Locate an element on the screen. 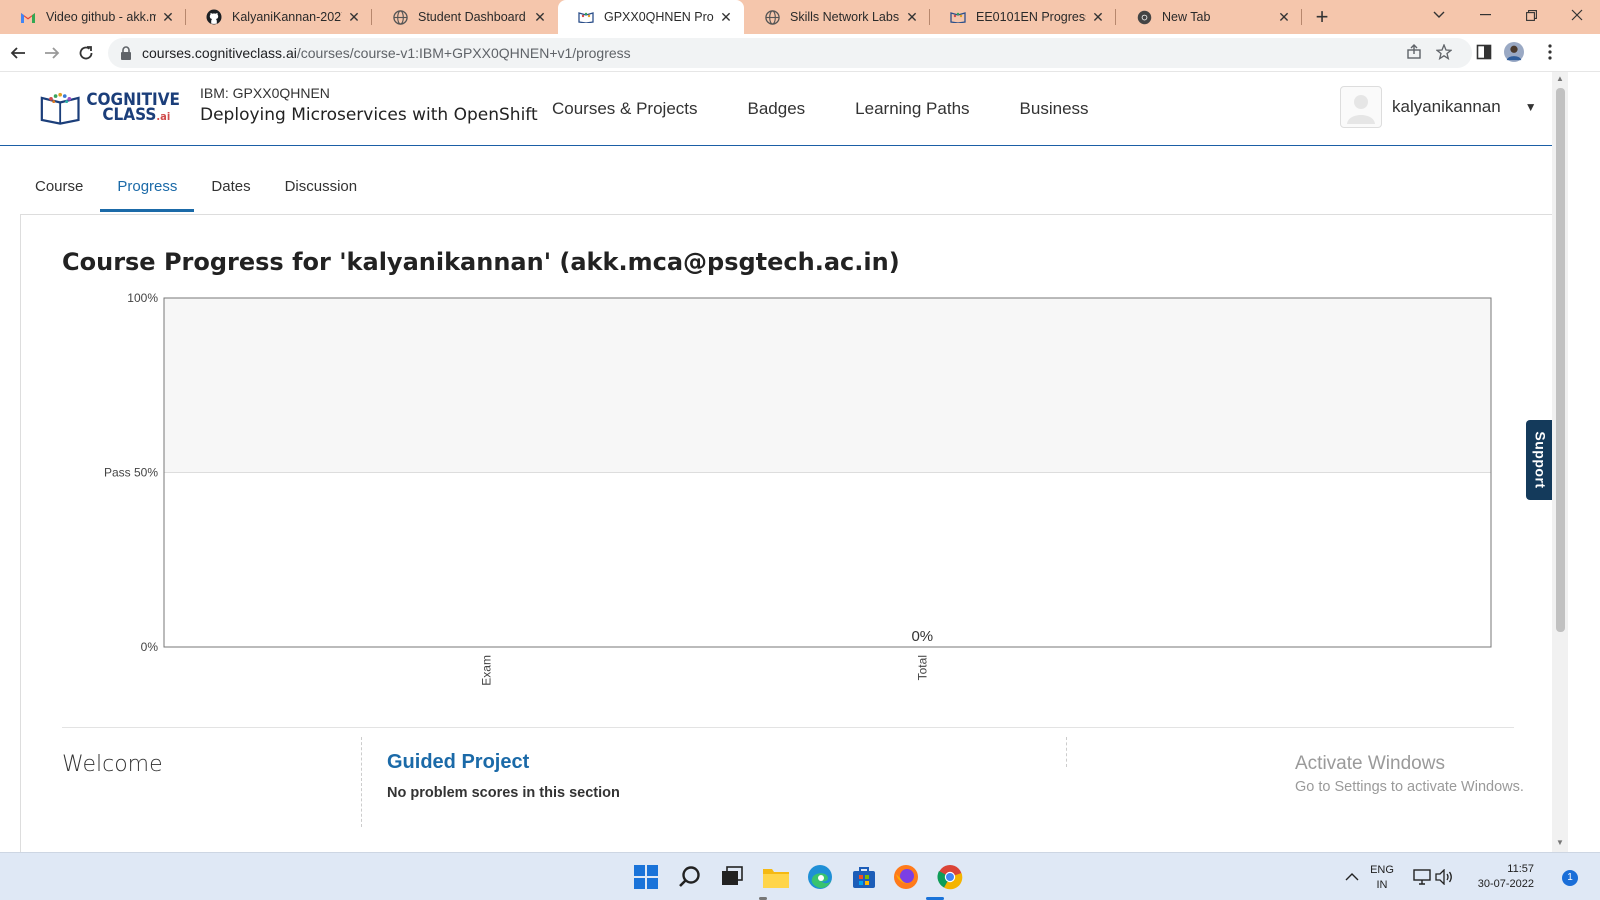  browser-tab: KalyaniKannan-2027/Ka ✕ is located at coordinates (279, 17).